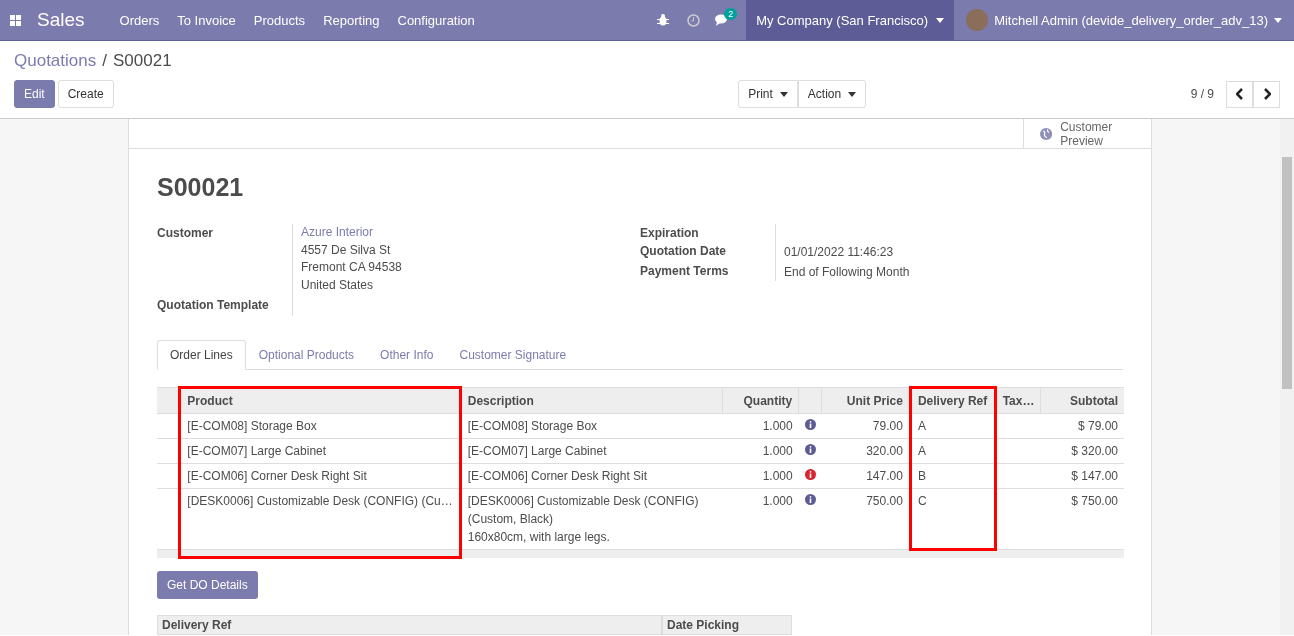 The width and height of the screenshot is (1294, 636). Describe the element at coordinates (683, 251) in the screenshot. I see `field-label: Quotation Date` at that location.